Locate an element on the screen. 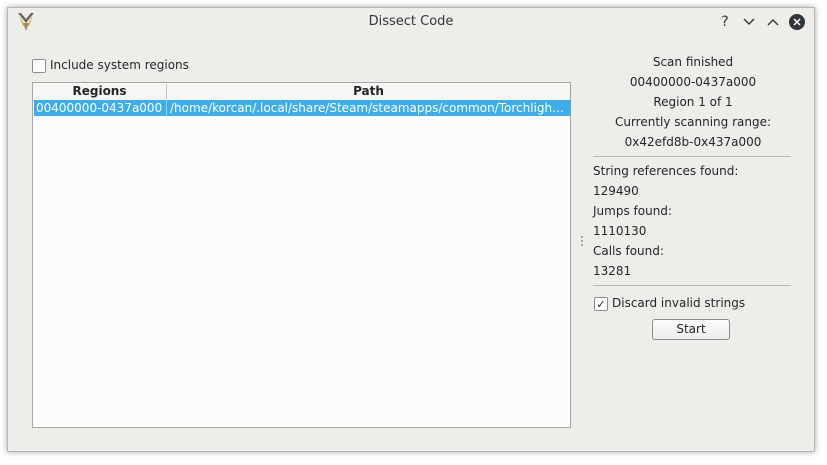 The image size is (827, 465). close-button is located at coordinates (797, 22).